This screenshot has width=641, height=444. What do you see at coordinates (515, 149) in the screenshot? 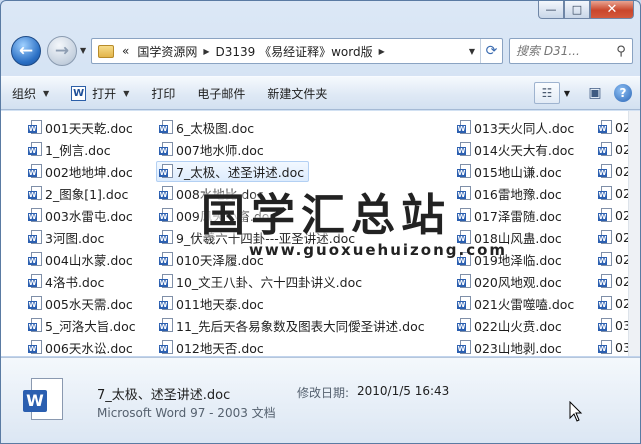
I see `file-item: W 014火天大有.doc` at bounding box center [515, 149].